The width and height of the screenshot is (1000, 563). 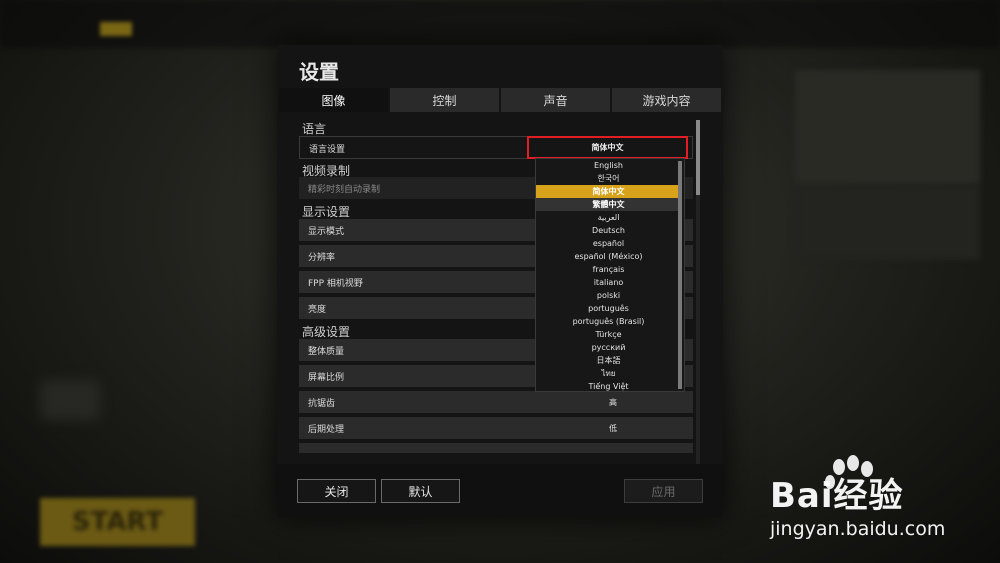 What do you see at coordinates (663, 491) in the screenshot?
I see `apply-button: 应用` at bounding box center [663, 491].